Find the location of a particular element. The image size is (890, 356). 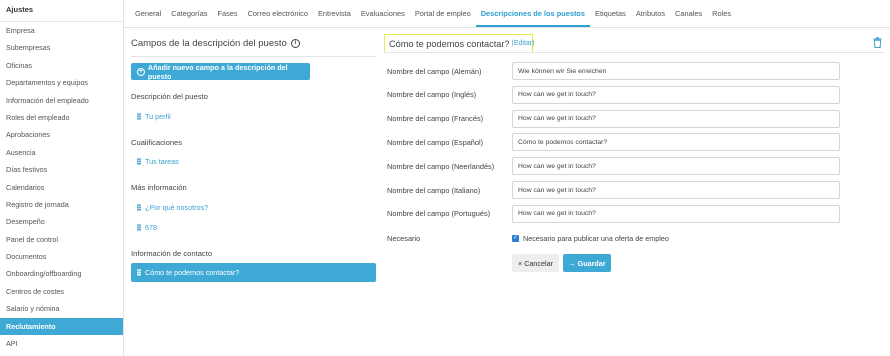

cancel-button-label: Cancelar is located at coordinates (538, 263).